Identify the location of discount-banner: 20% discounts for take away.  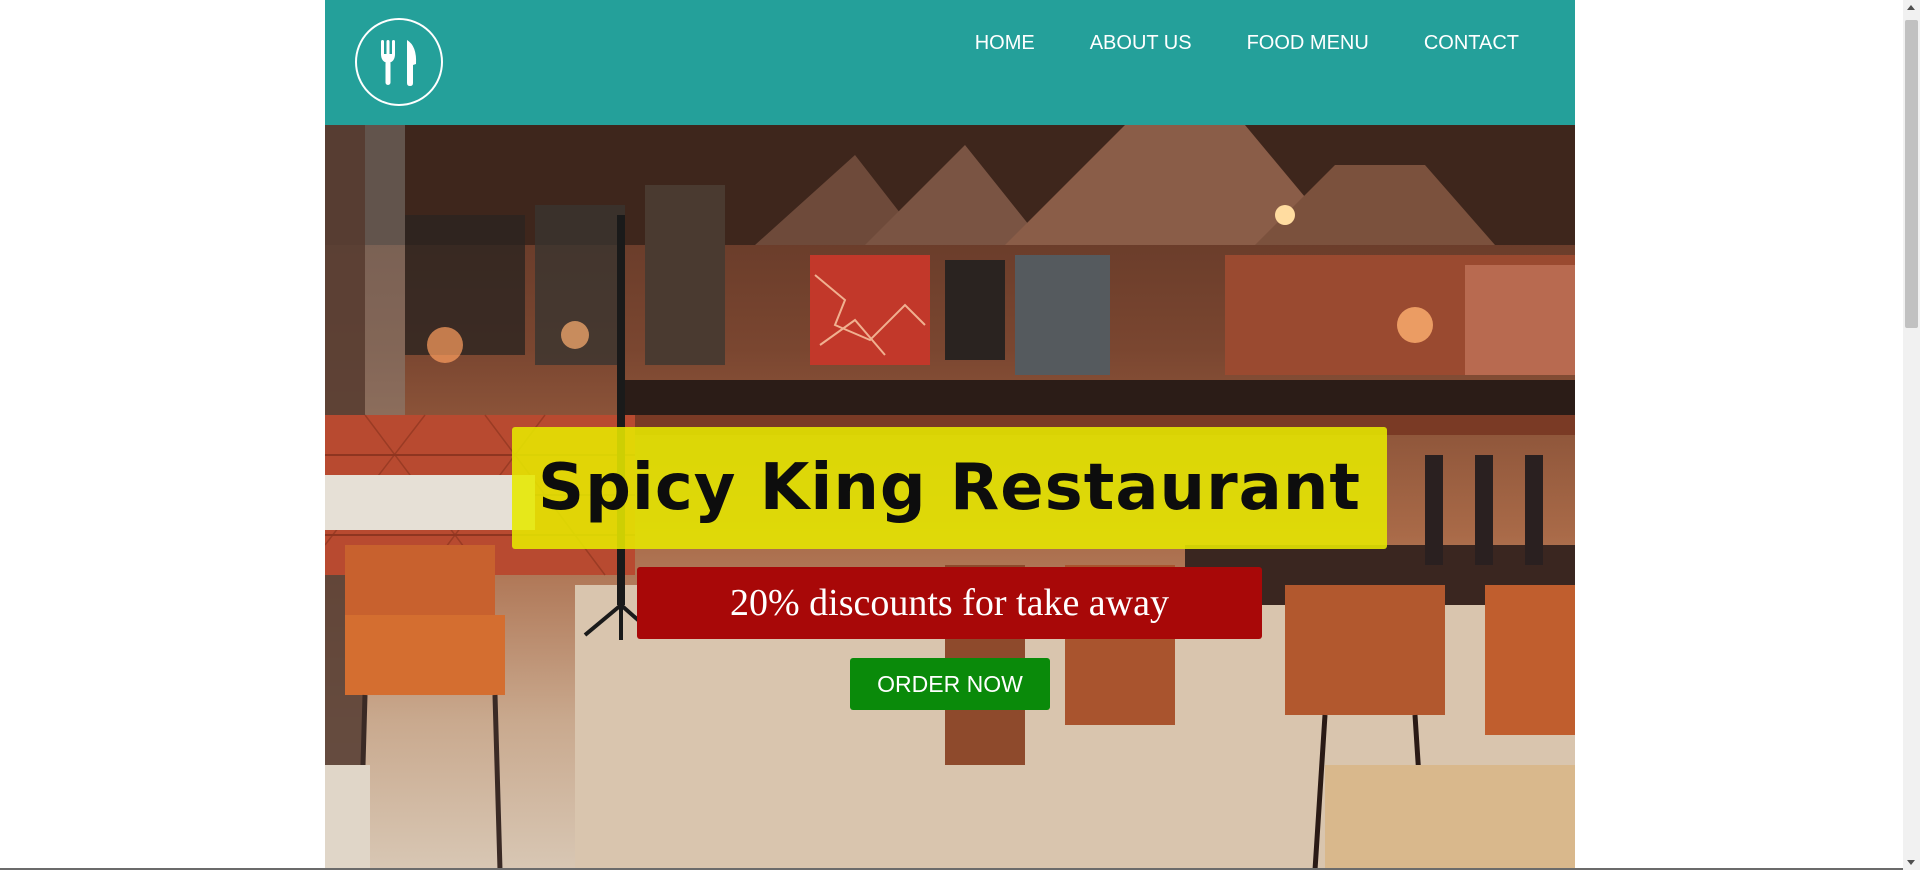
(949, 603).